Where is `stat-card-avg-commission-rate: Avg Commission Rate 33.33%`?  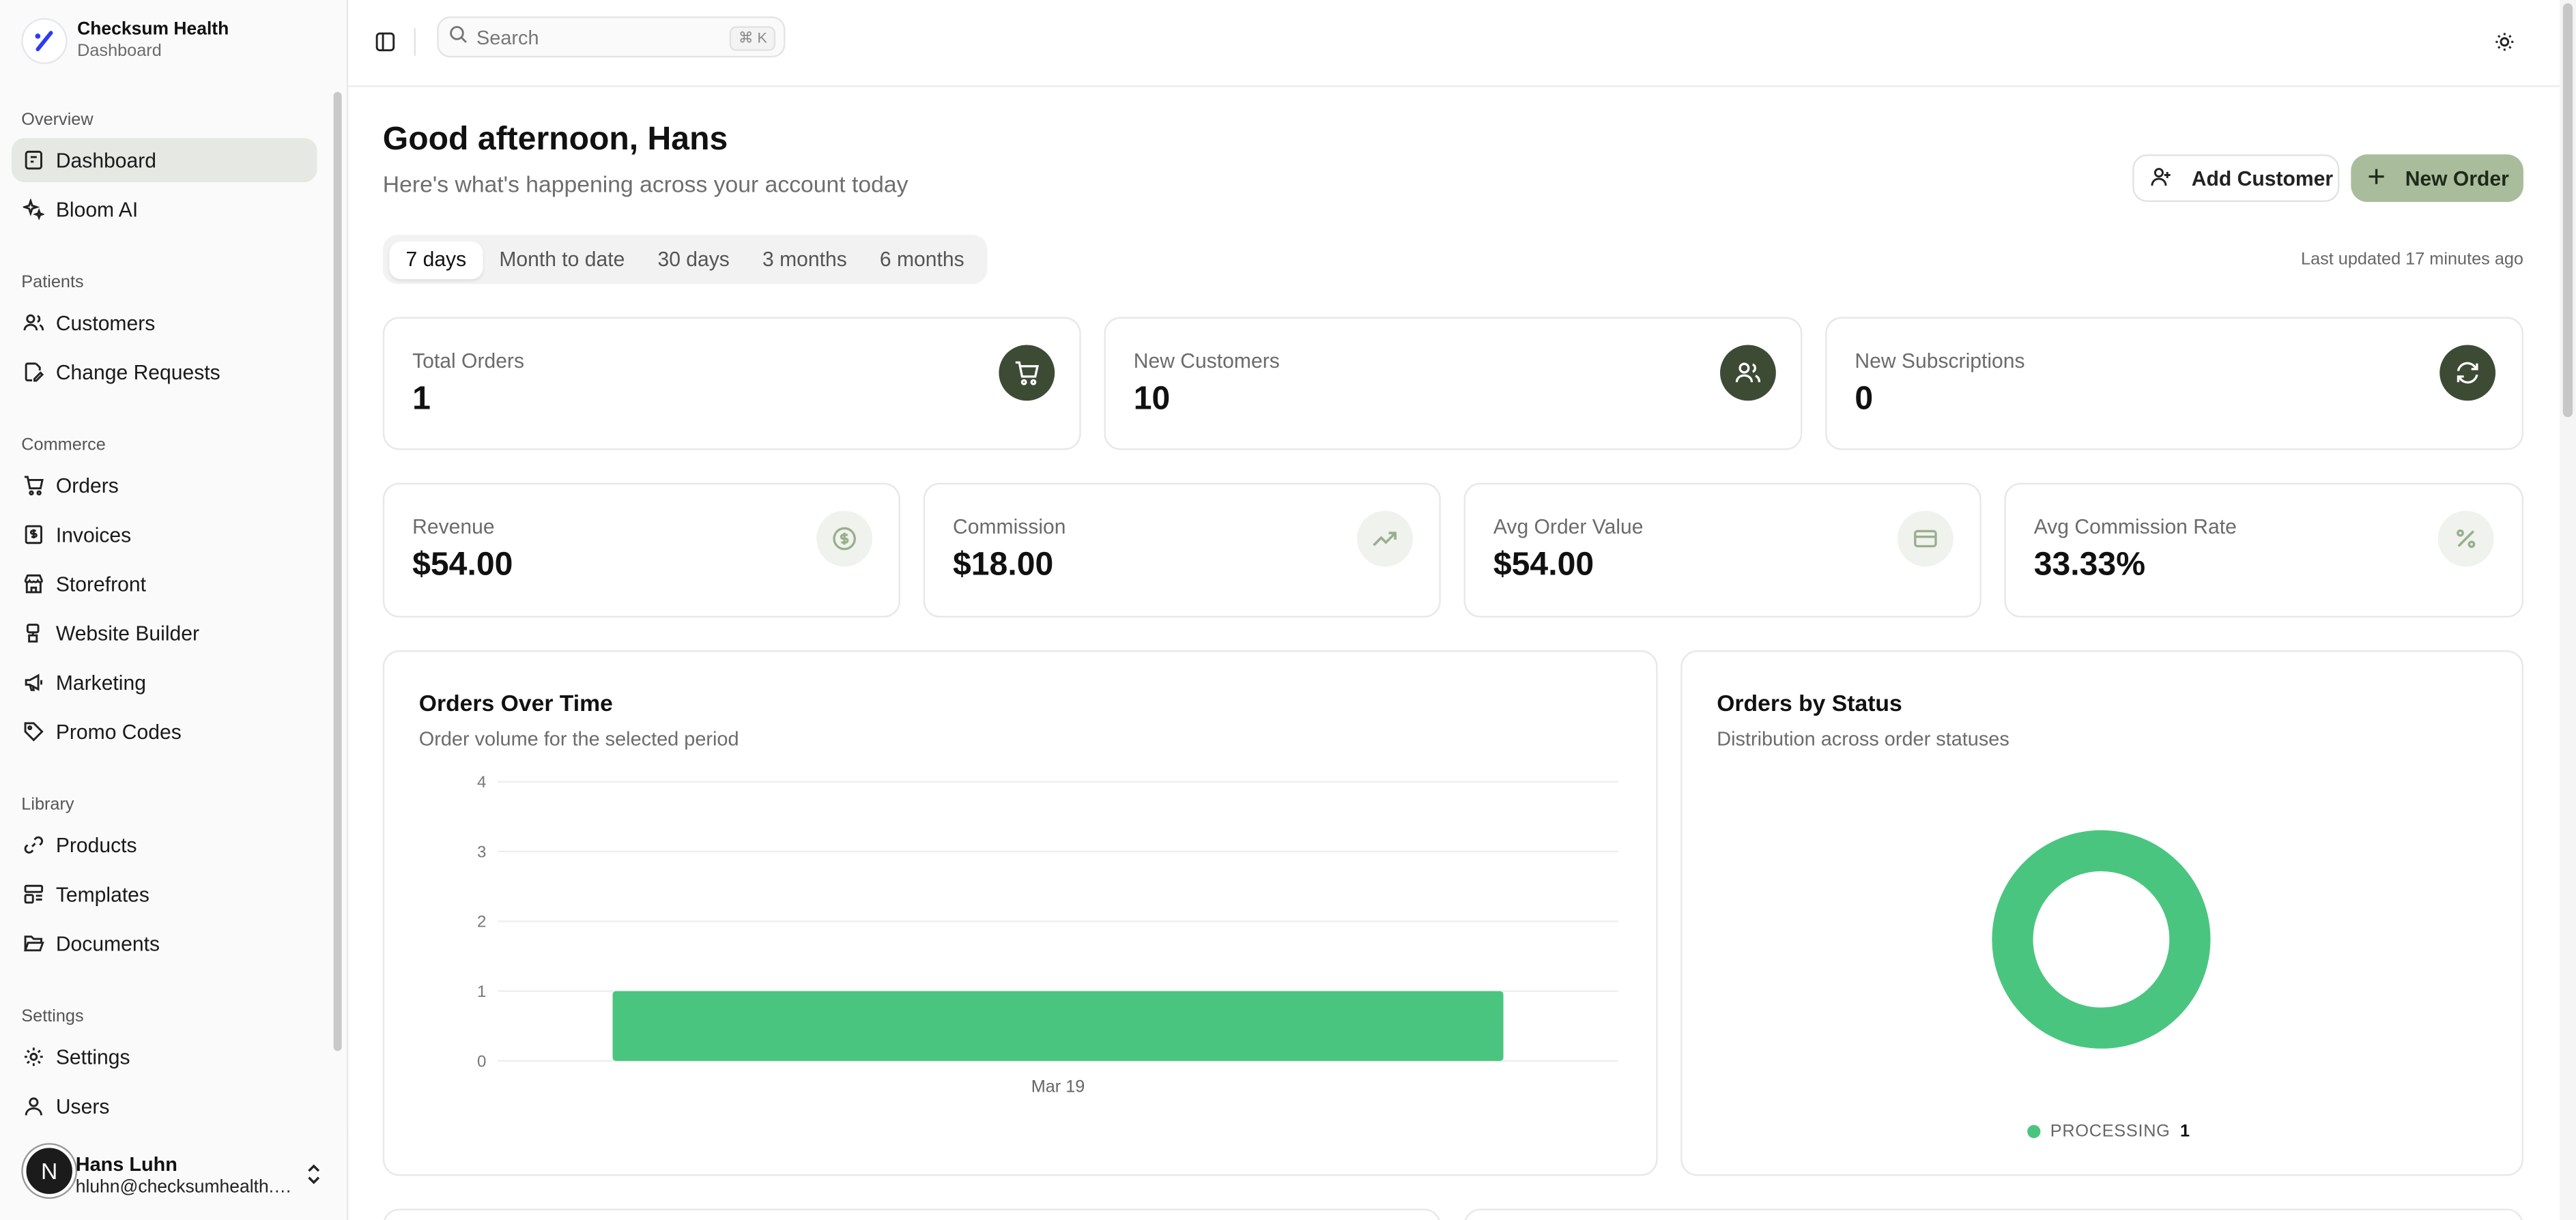
stat-card-avg-commission-rate: Avg Commission Rate 33.33% is located at coordinates (2263, 550).